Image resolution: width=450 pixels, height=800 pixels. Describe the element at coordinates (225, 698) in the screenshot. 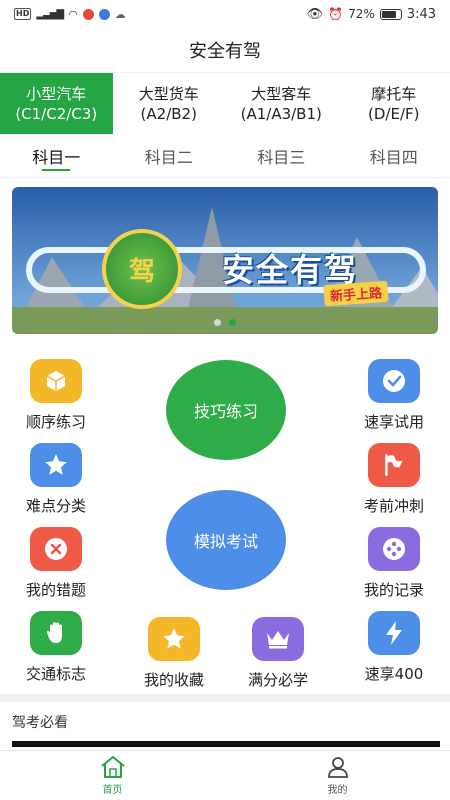

I see `section-divider` at that location.